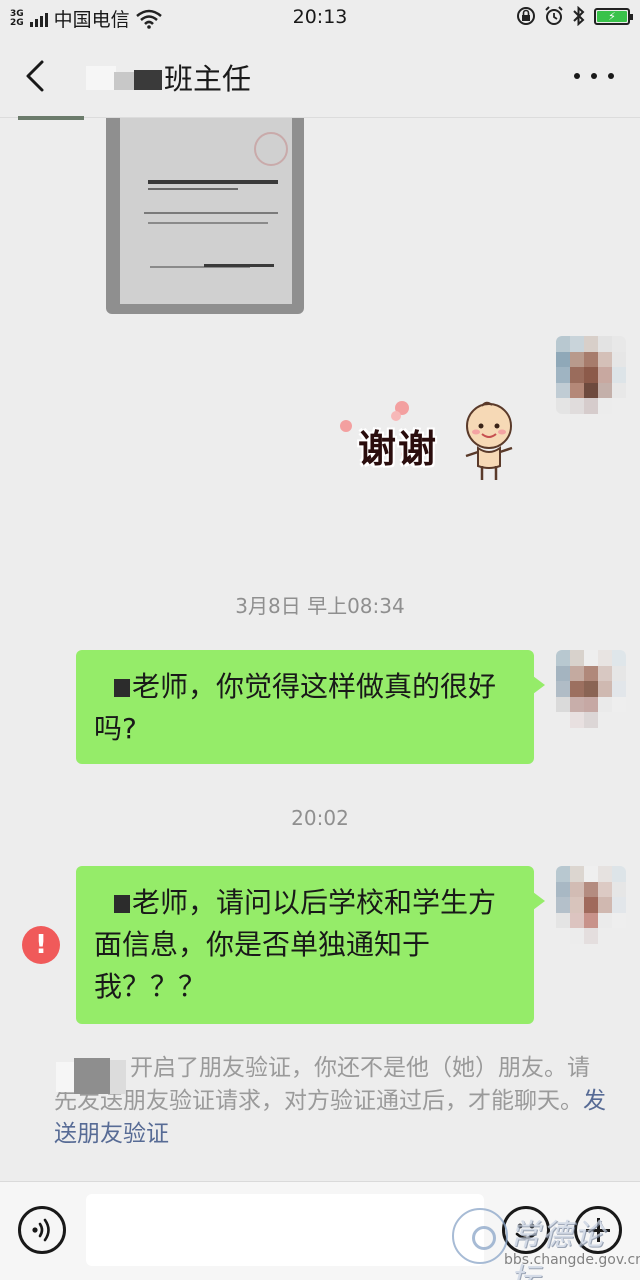 The width and height of the screenshot is (640, 1280). What do you see at coordinates (295, 944) in the screenshot?
I see `message-text: 老师，请问以后学校和学生方面信息，你是否单独通知于我？？？` at bounding box center [295, 944].